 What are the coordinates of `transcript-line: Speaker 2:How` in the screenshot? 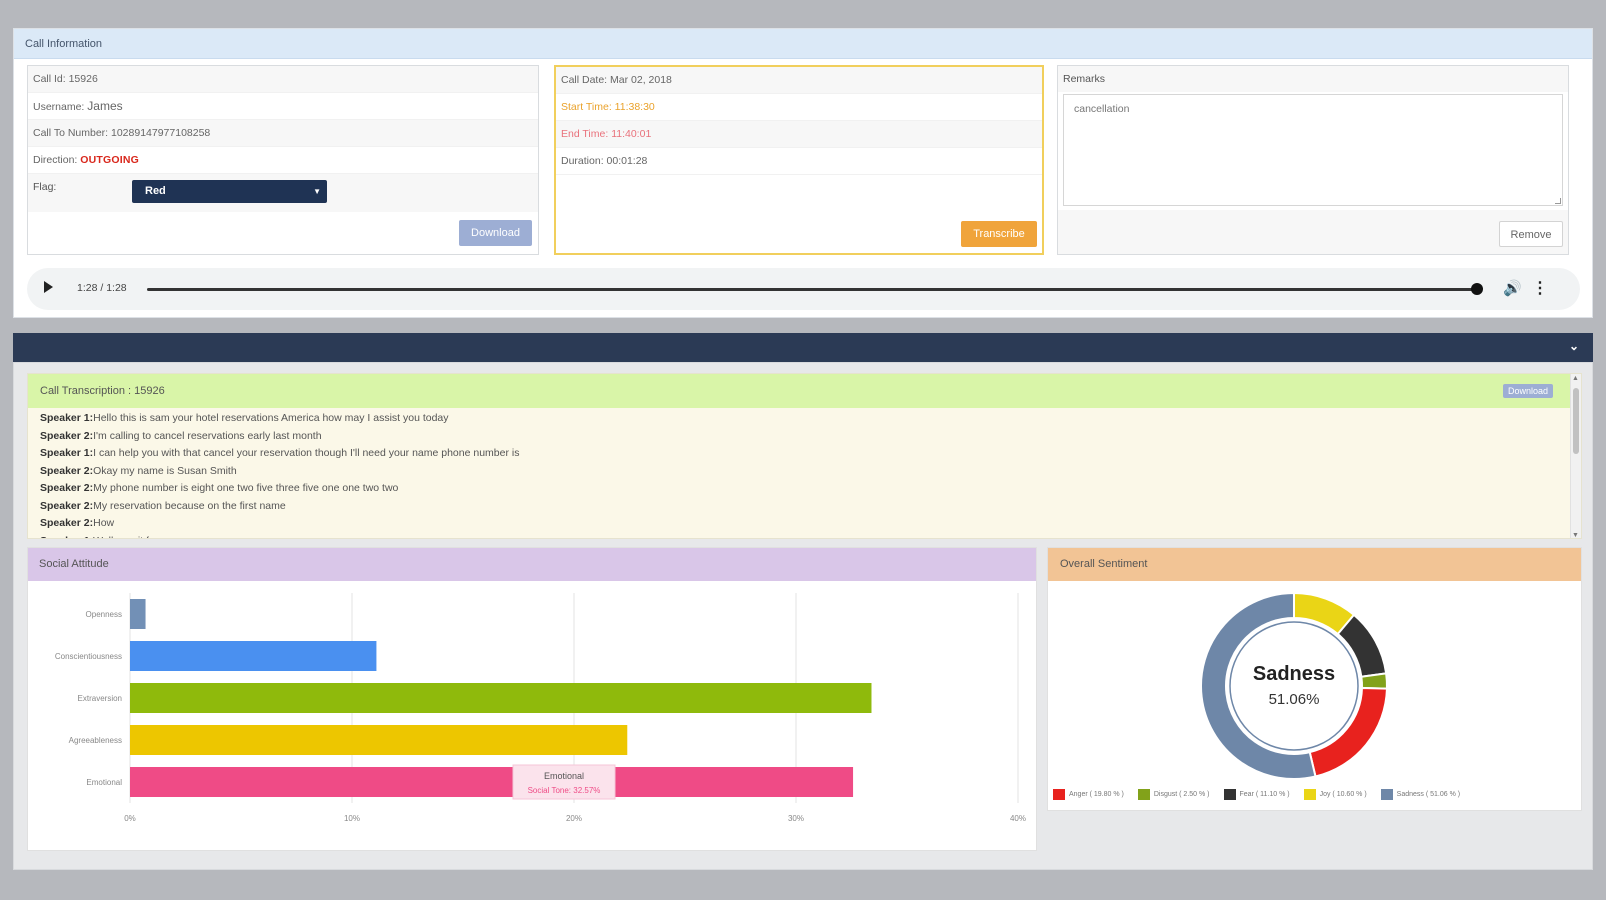 It's located at (804, 524).